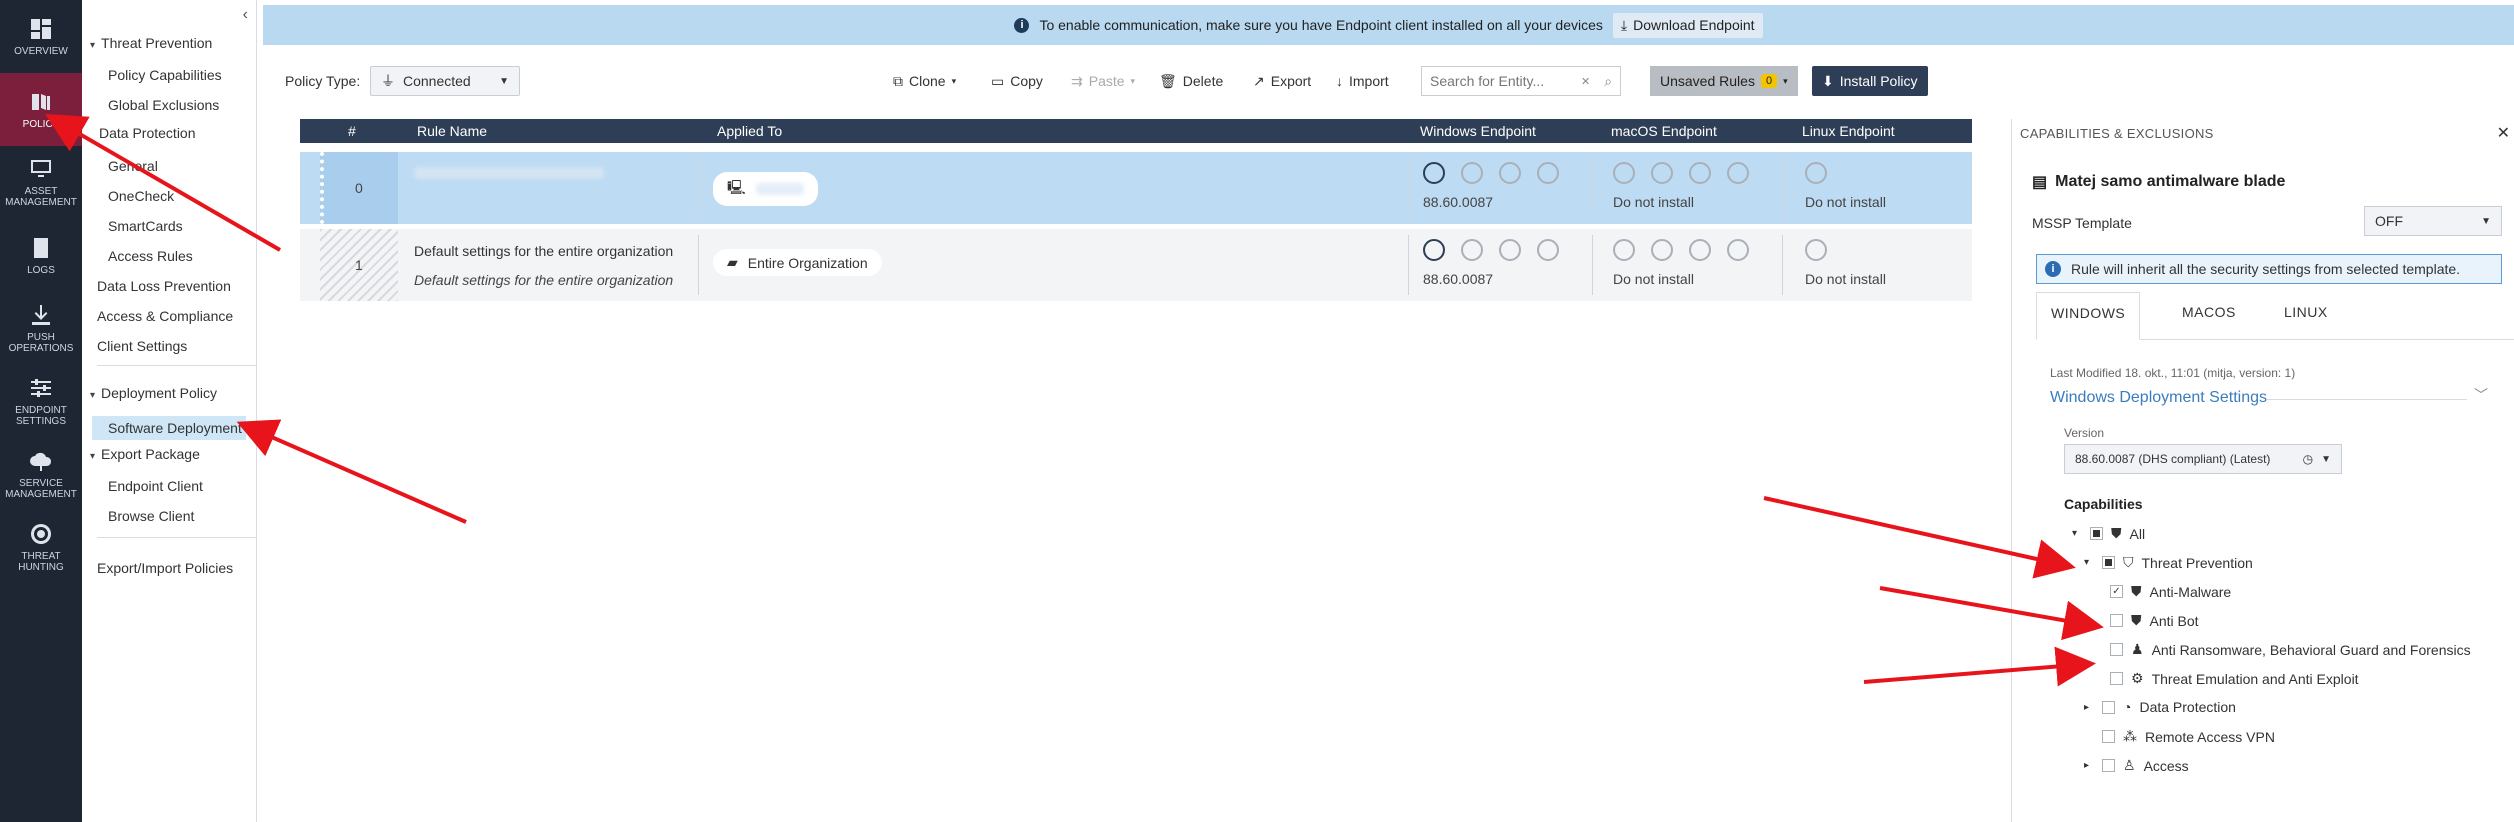 The height and width of the screenshot is (822, 2514). I want to click on export-label: Export, so click(1291, 81).